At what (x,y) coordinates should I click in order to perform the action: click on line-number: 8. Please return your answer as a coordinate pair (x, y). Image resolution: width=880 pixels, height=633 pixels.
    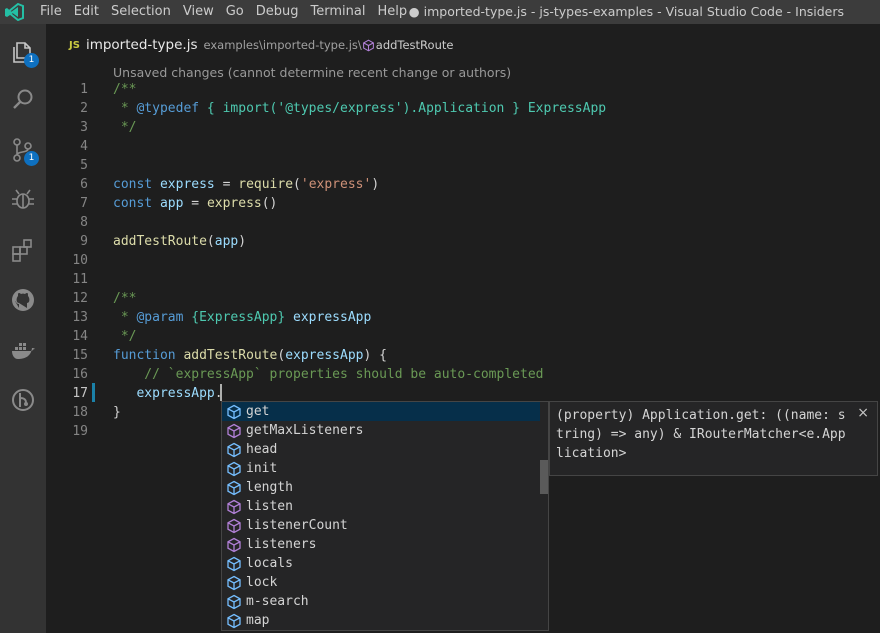
    Looking at the image, I should click on (84, 222).